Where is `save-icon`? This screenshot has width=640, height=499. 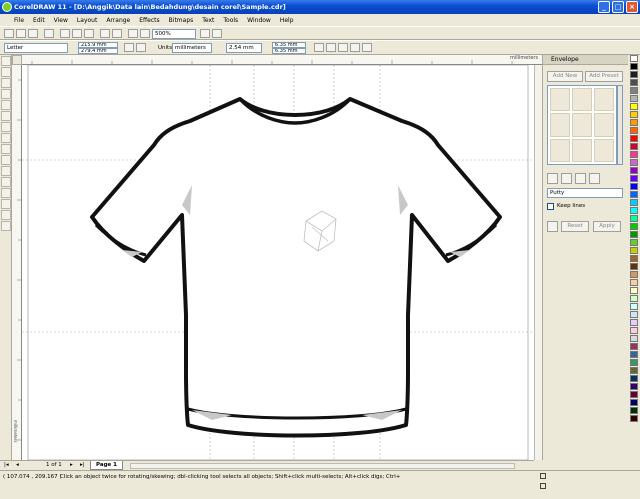
save-icon is located at coordinates (33, 33).